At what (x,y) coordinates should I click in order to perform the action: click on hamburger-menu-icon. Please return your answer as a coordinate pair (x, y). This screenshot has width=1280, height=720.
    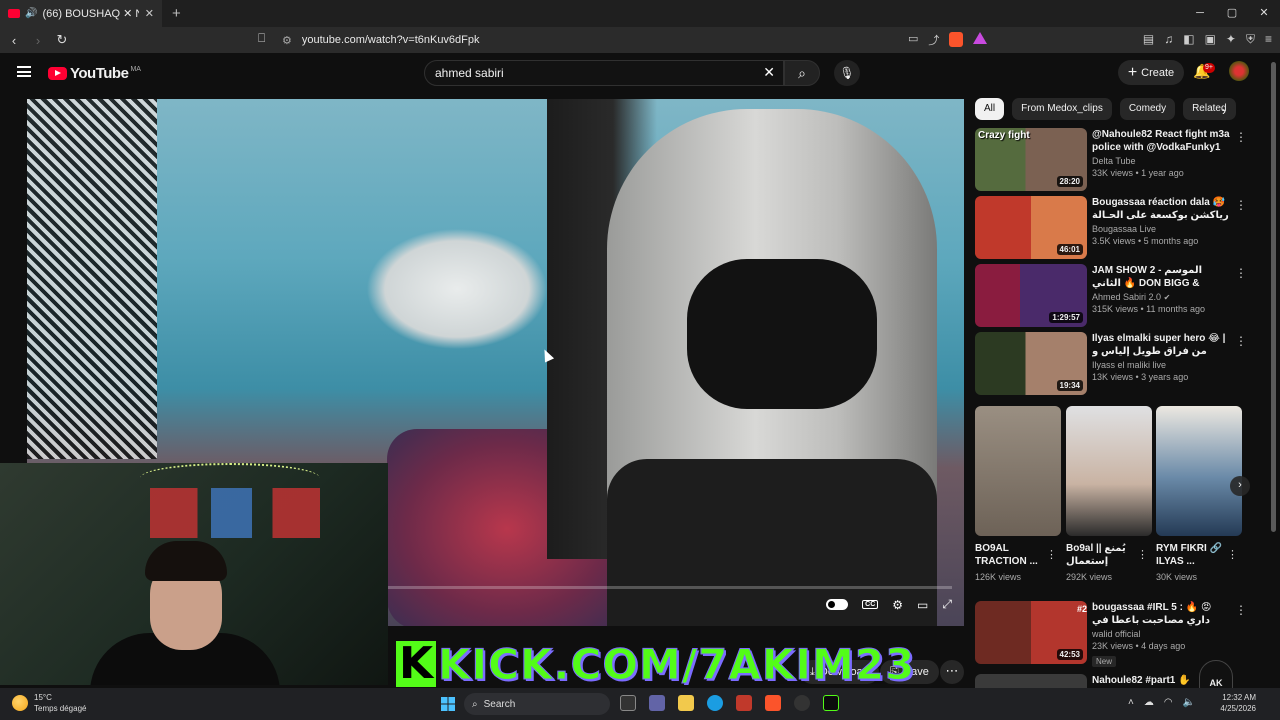
    Looking at the image, I should click on (24, 71).